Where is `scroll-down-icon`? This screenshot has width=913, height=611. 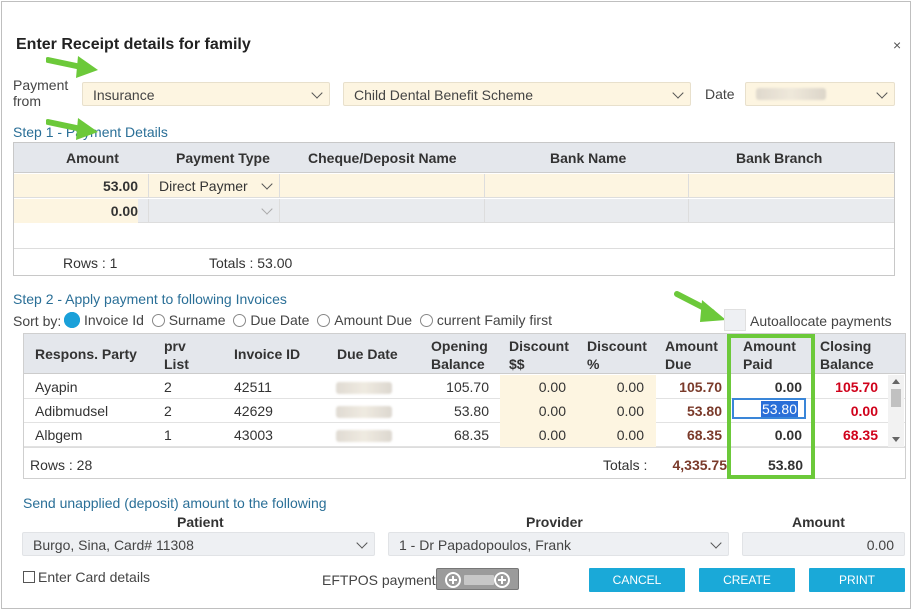
scroll-down-icon is located at coordinates (896, 439).